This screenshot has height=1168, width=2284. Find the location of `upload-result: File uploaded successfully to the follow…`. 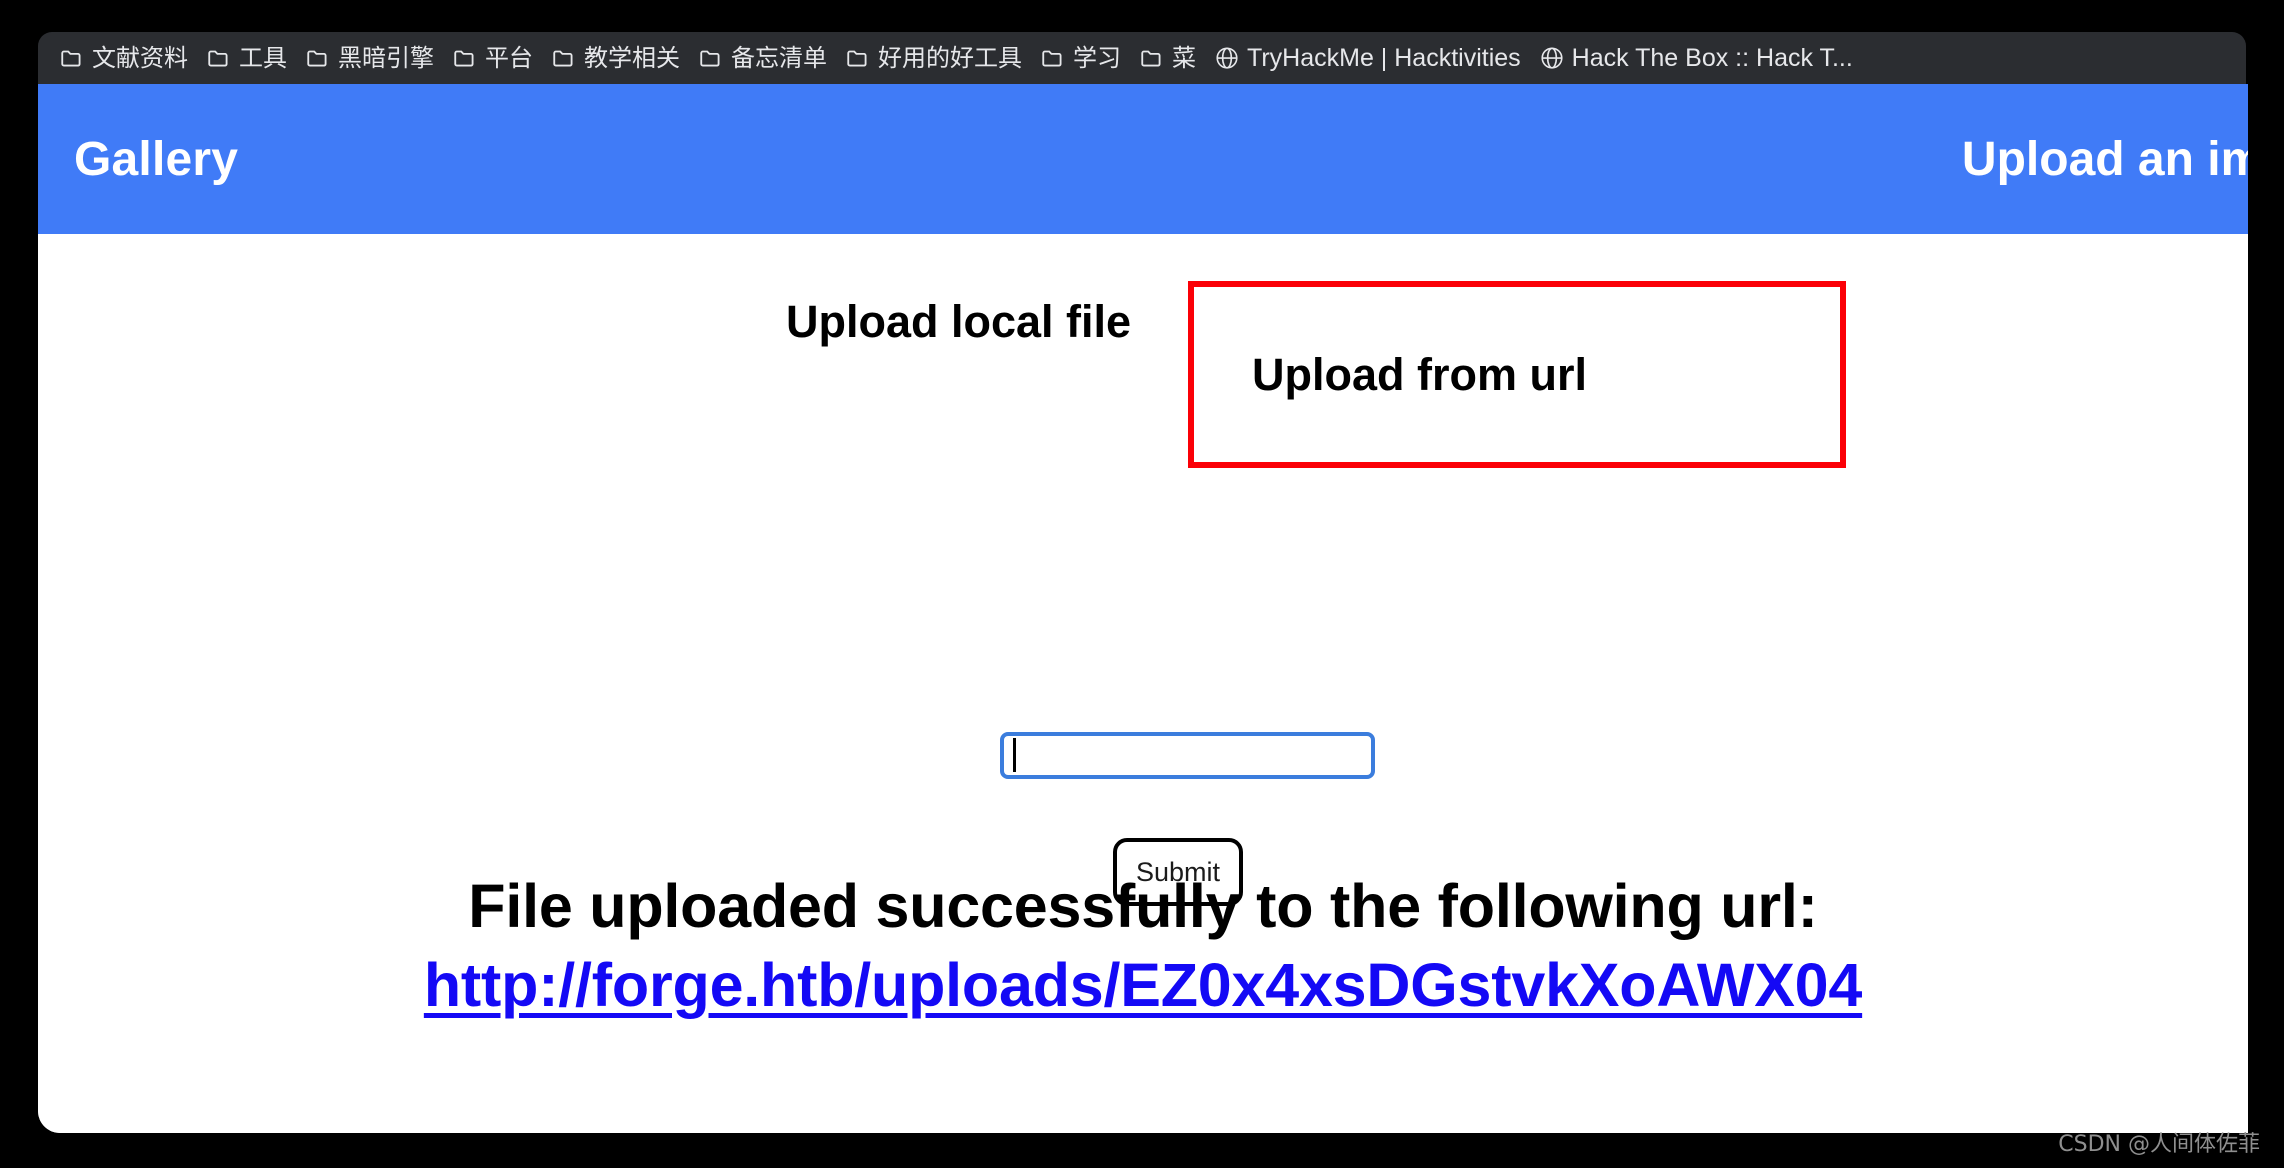

upload-result: File uploaded successfully to the follow… is located at coordinates (1143, 946).